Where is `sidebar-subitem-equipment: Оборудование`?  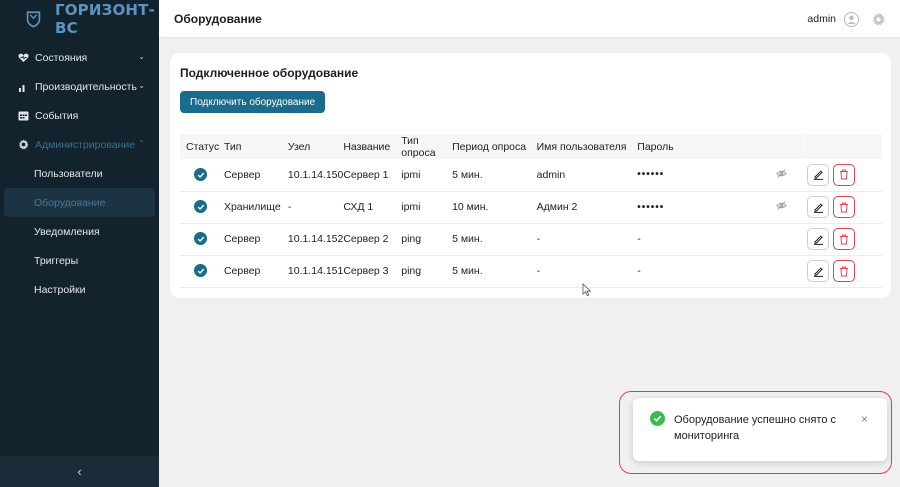
sidebar-subitem-equipment: Оборудование is located at coordinates (79, 202).